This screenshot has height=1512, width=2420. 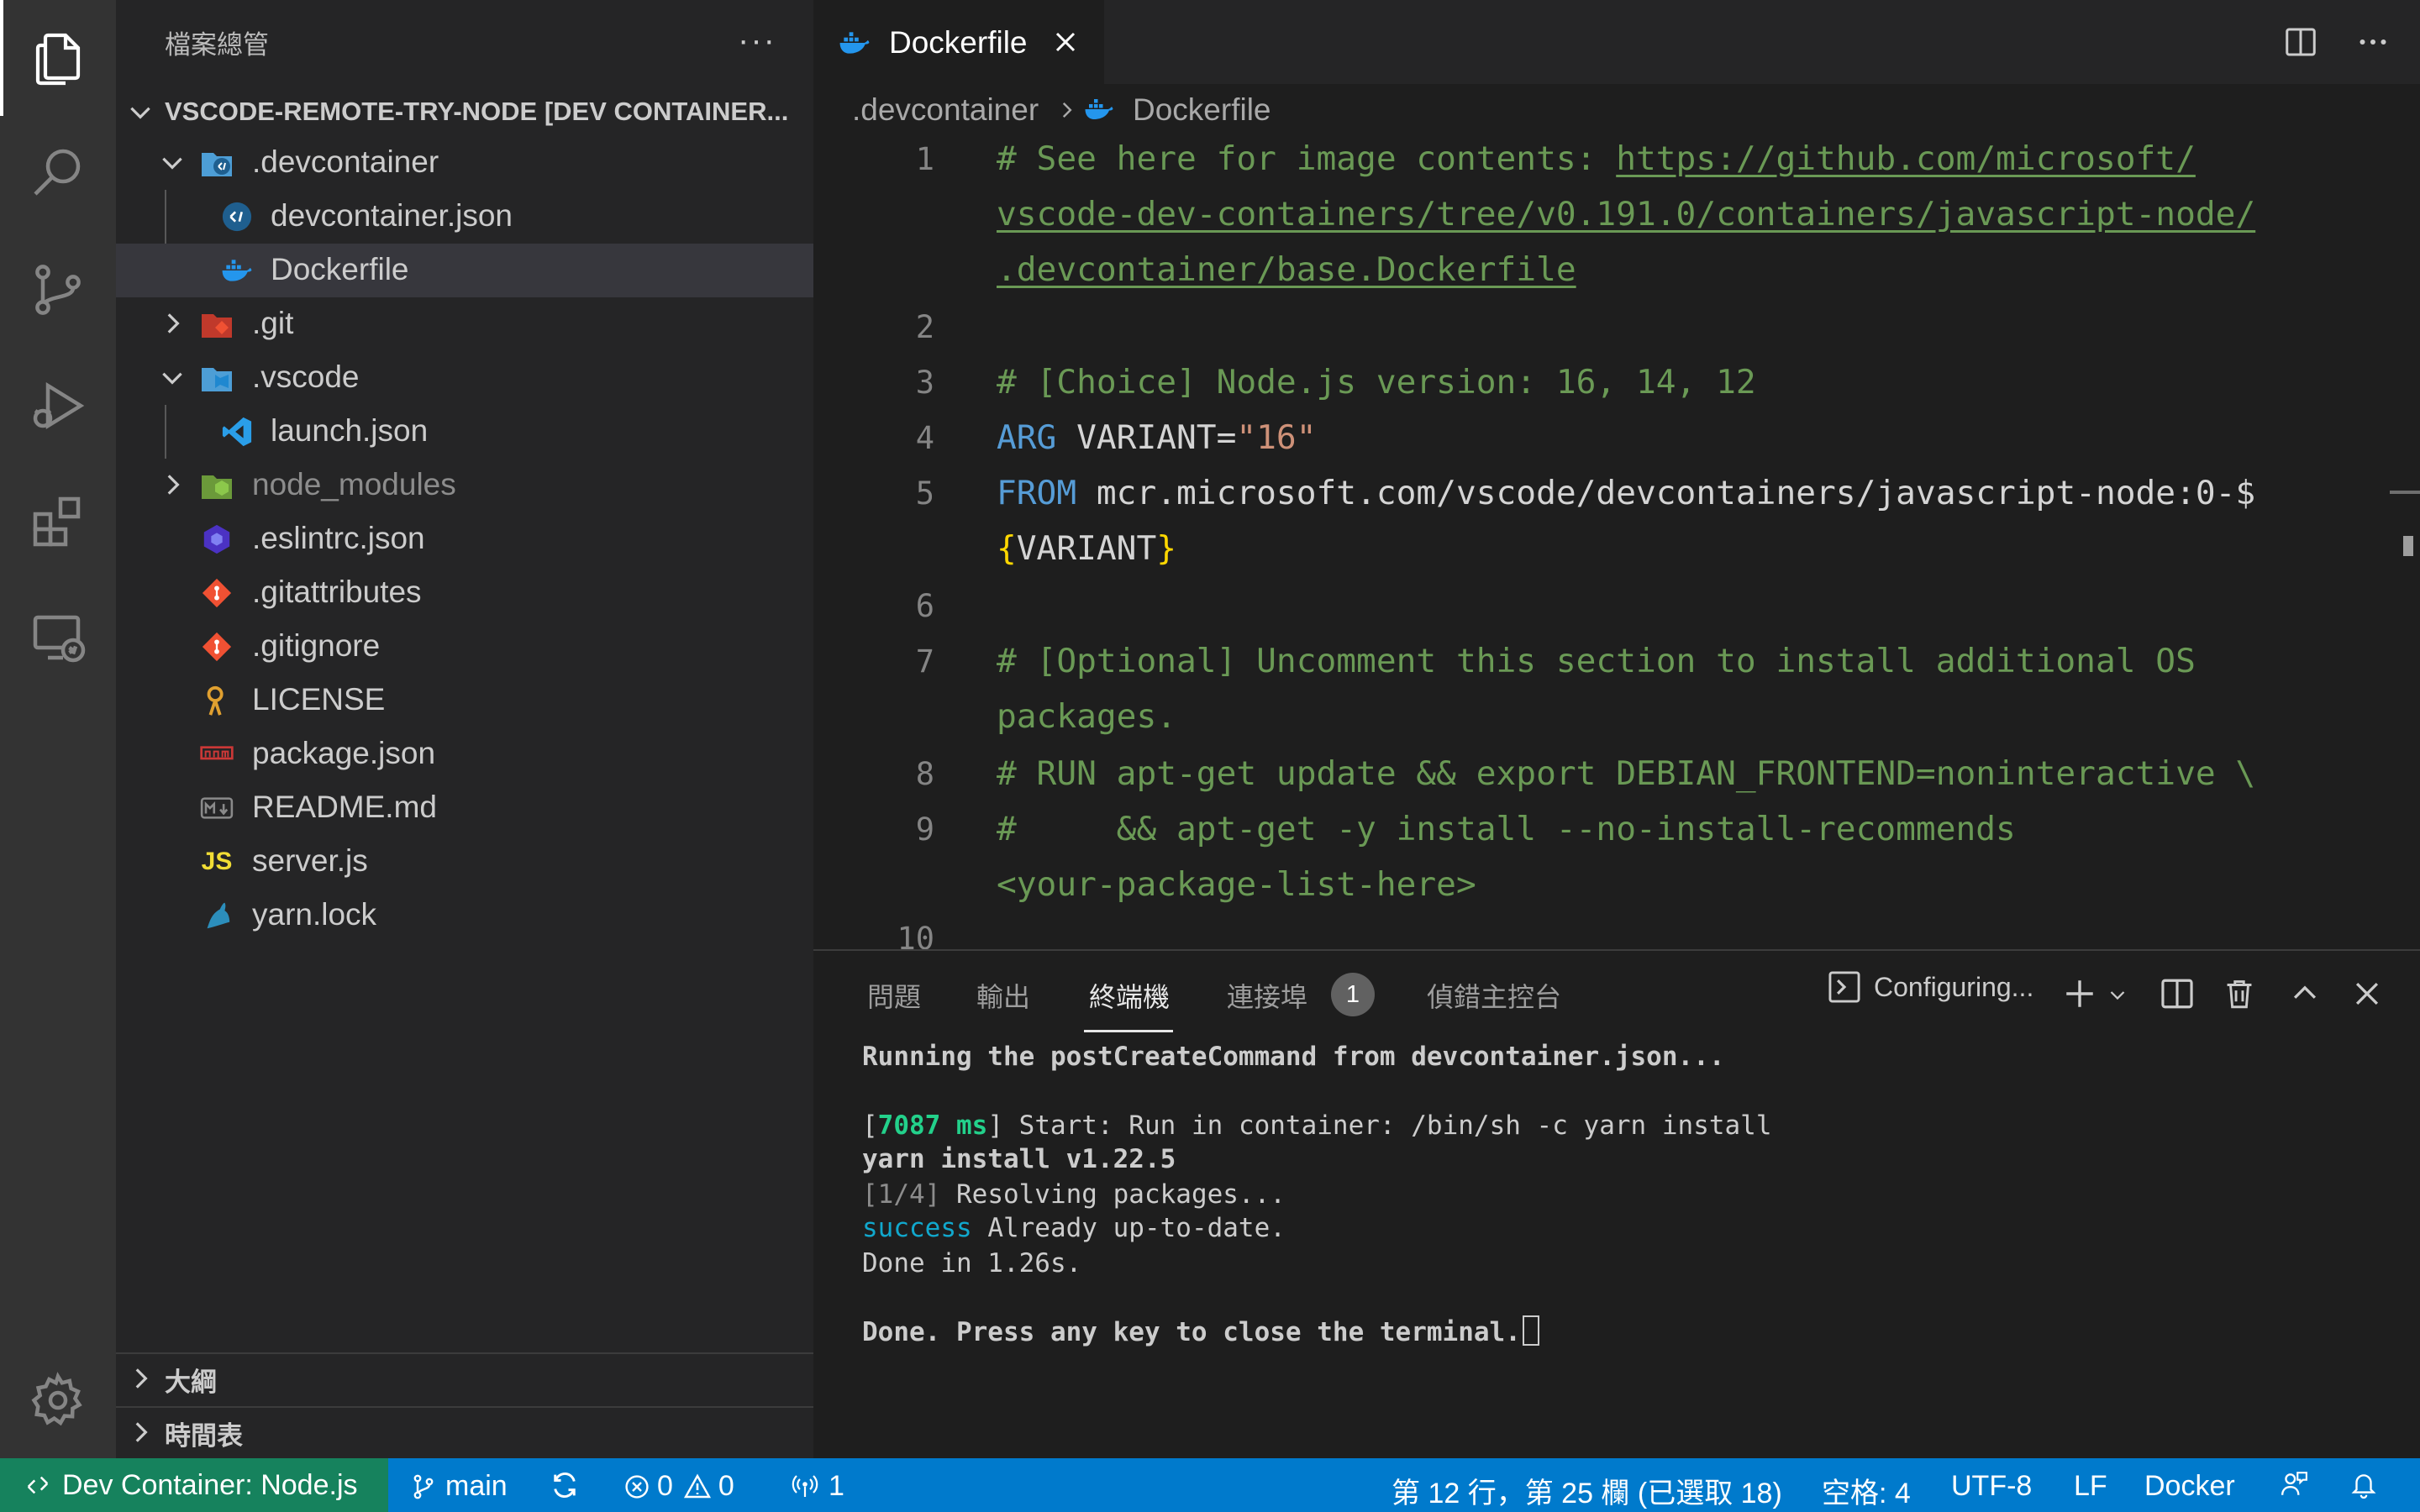 I want to click on tab-output: 輸出, so click(x=1003, y=995).